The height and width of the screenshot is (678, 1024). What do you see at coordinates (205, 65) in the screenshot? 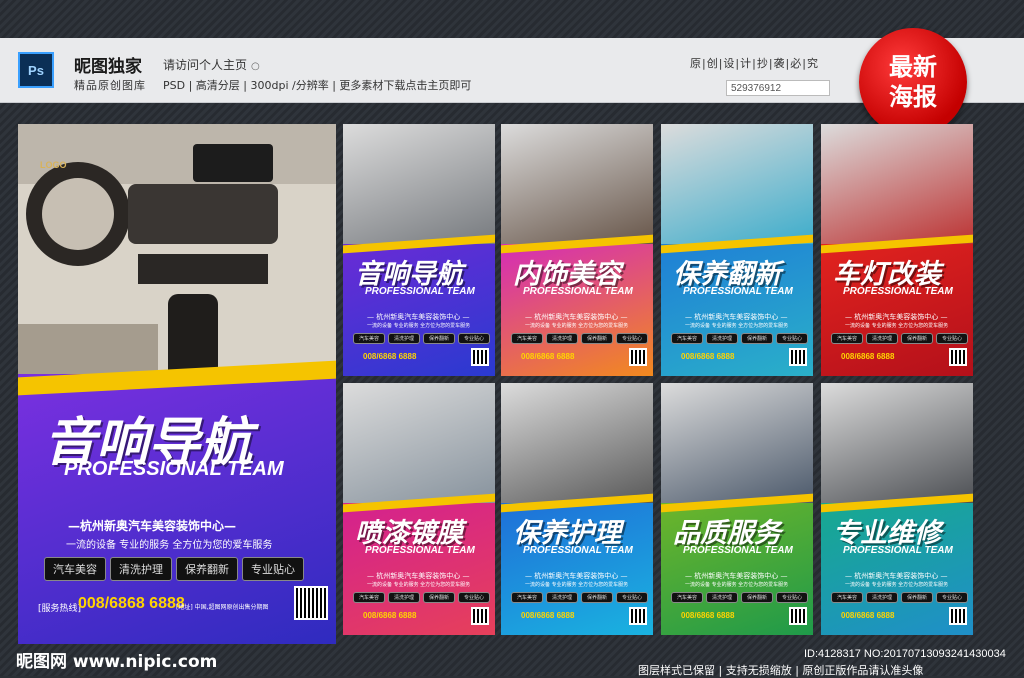
I see `visit-link-text: 请访问个人主页` at bounding box center [205, 65].